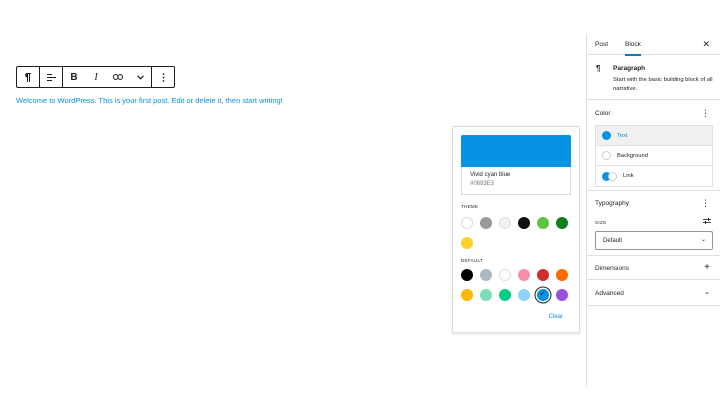  What do you see at coordinates (707, 222) in the screenshot?
I see `custom-size-icon` at bounding box center [707, 222].